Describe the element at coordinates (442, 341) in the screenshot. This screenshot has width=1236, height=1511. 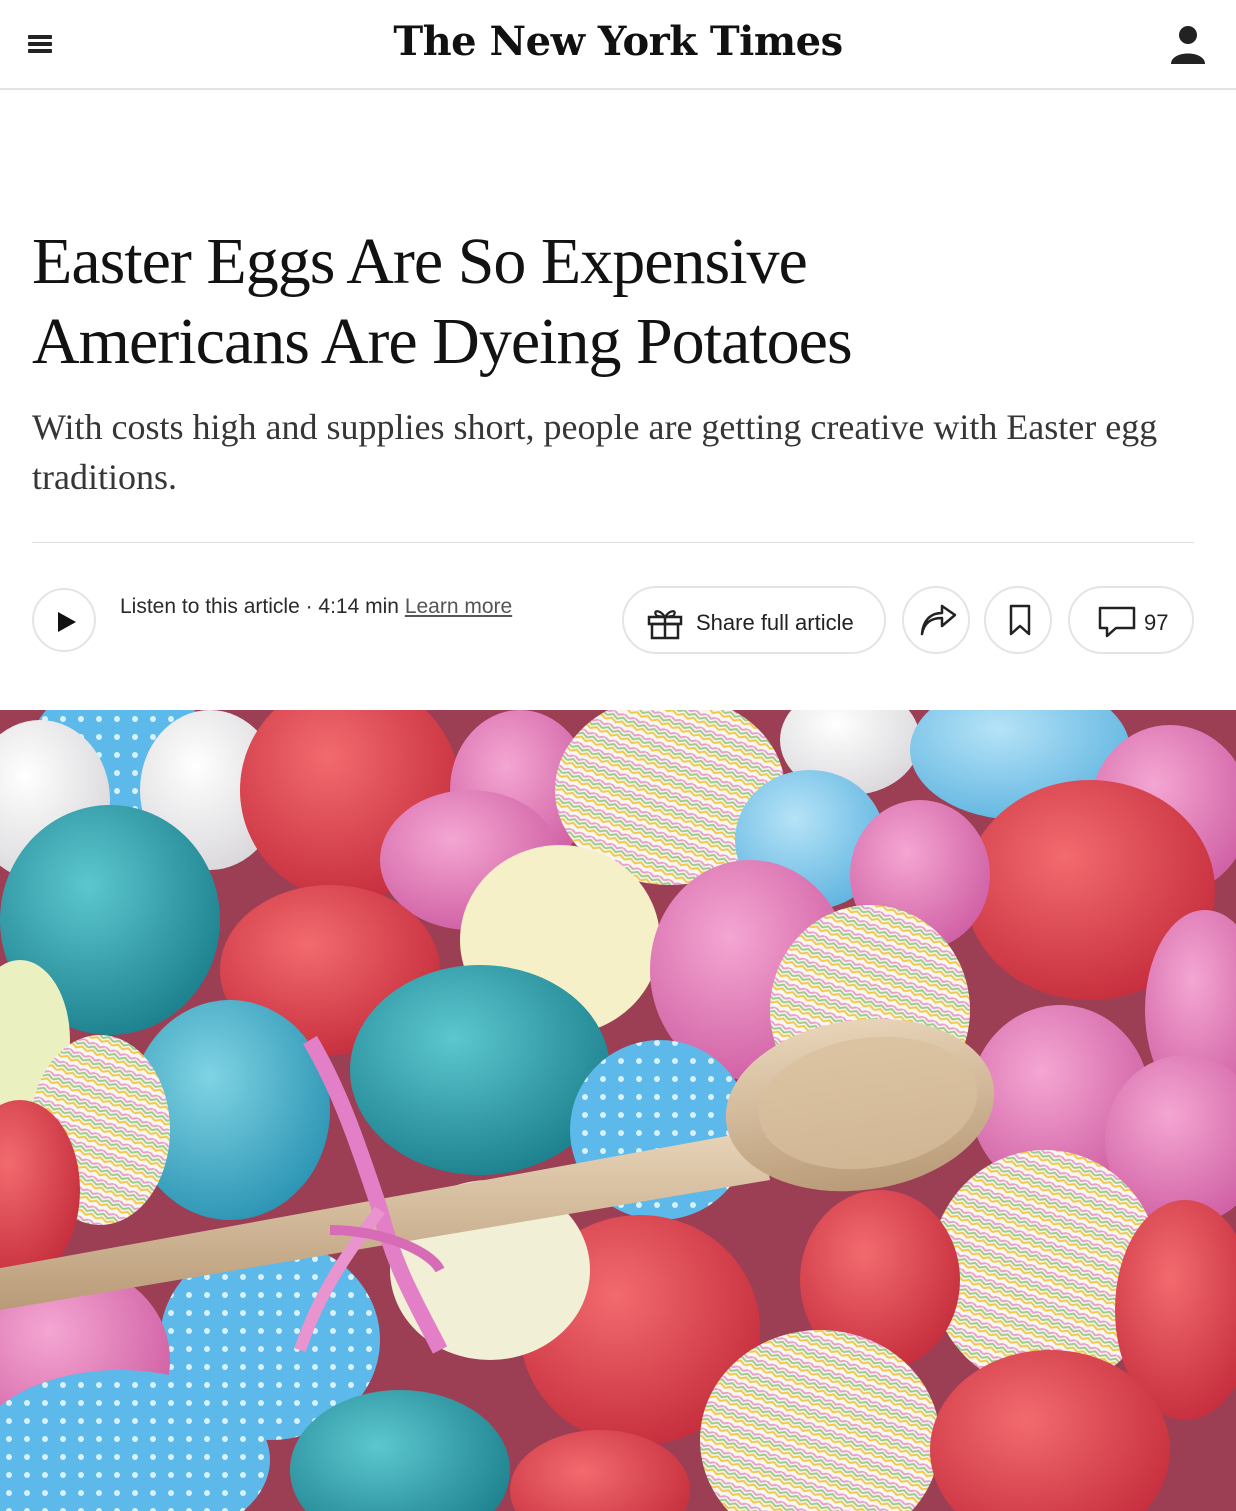
I see `headline-line-2: Americans Are Dyeing Potatoes` at that location.